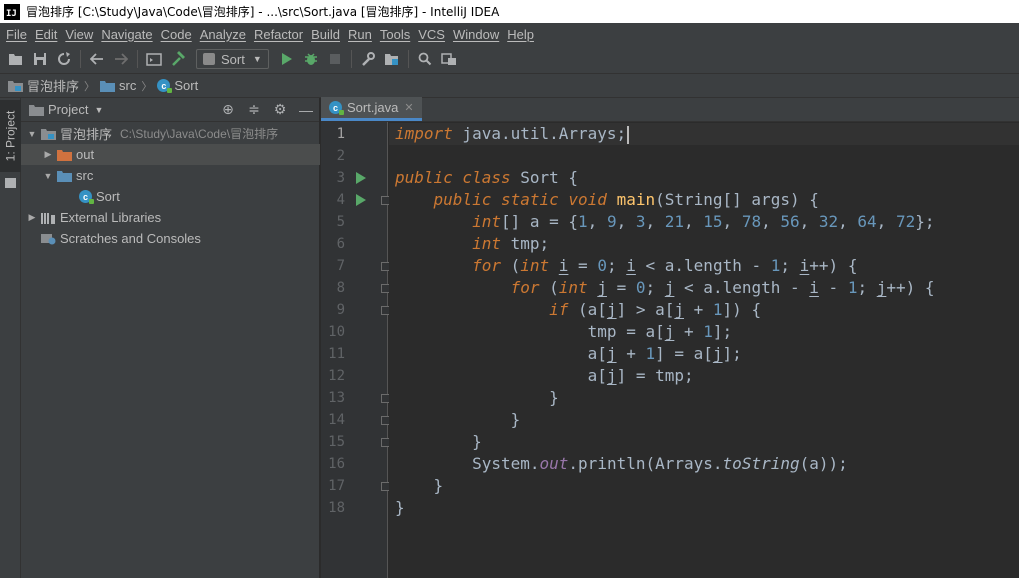 The height and width of the screenshot is (578, 1019). What do you see at coordinates (408, 107) in the screenshot?
I see `close-icon: ✕` at bounding box center [408, 107].